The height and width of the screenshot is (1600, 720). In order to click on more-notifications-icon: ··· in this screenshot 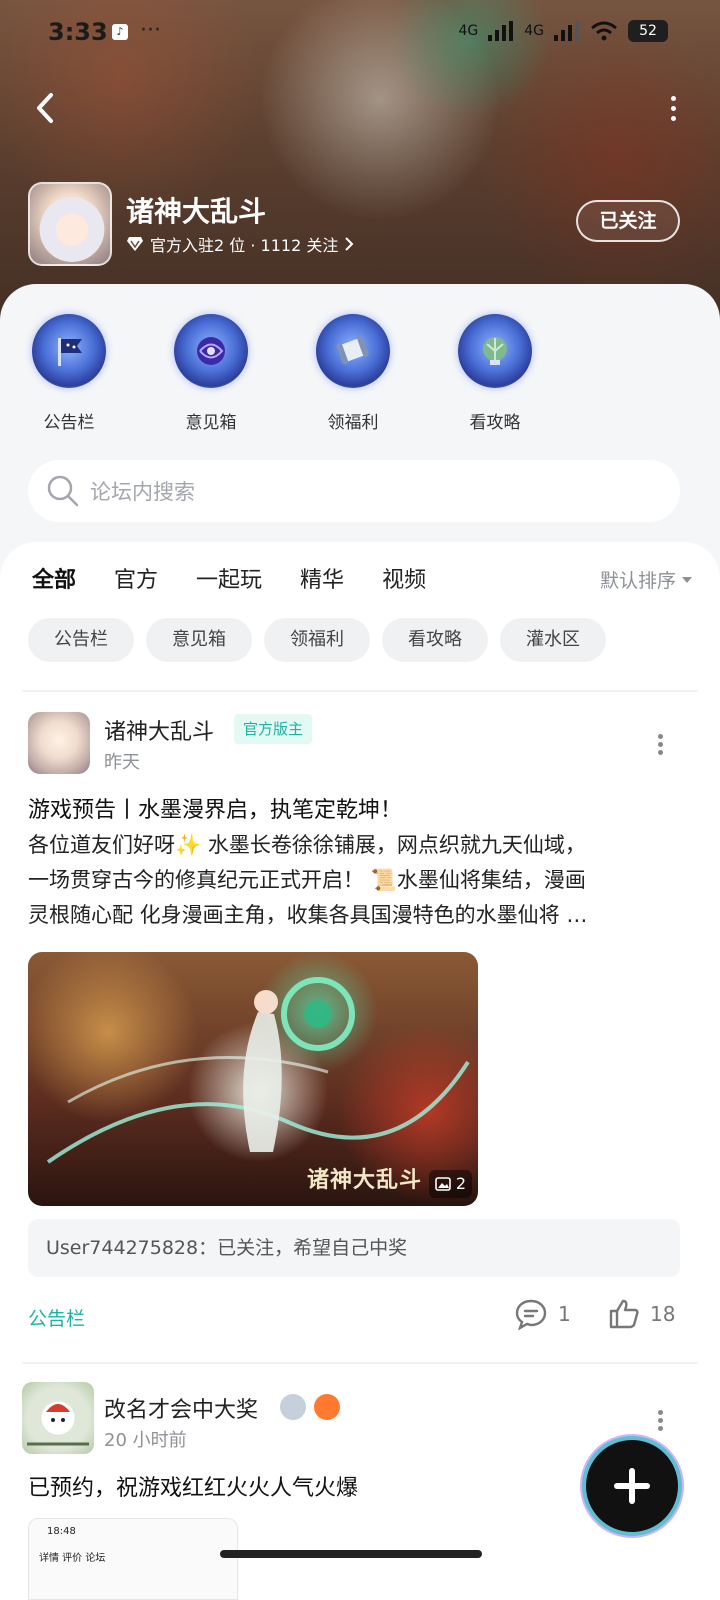, I will do `click(150, 30)`.